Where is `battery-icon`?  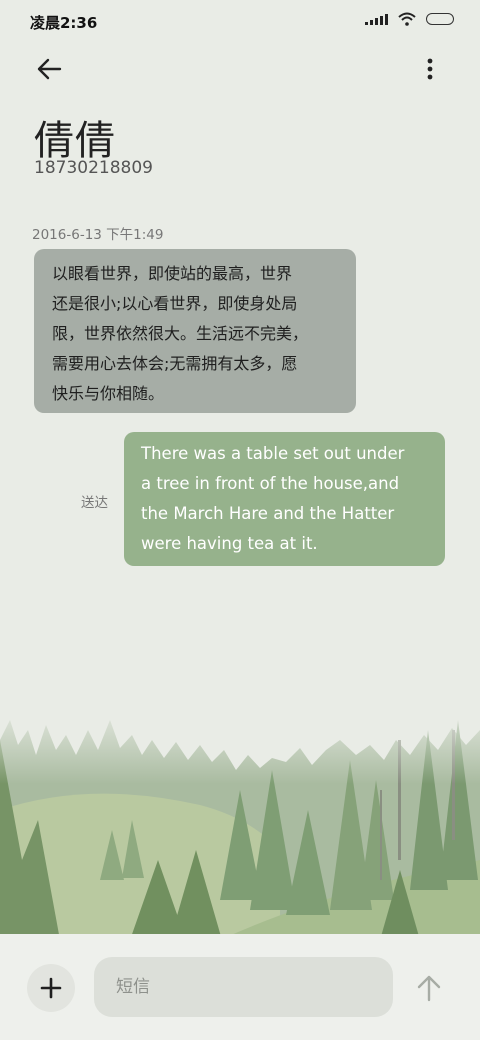 battery-icon is located at coordinates (440, 19).